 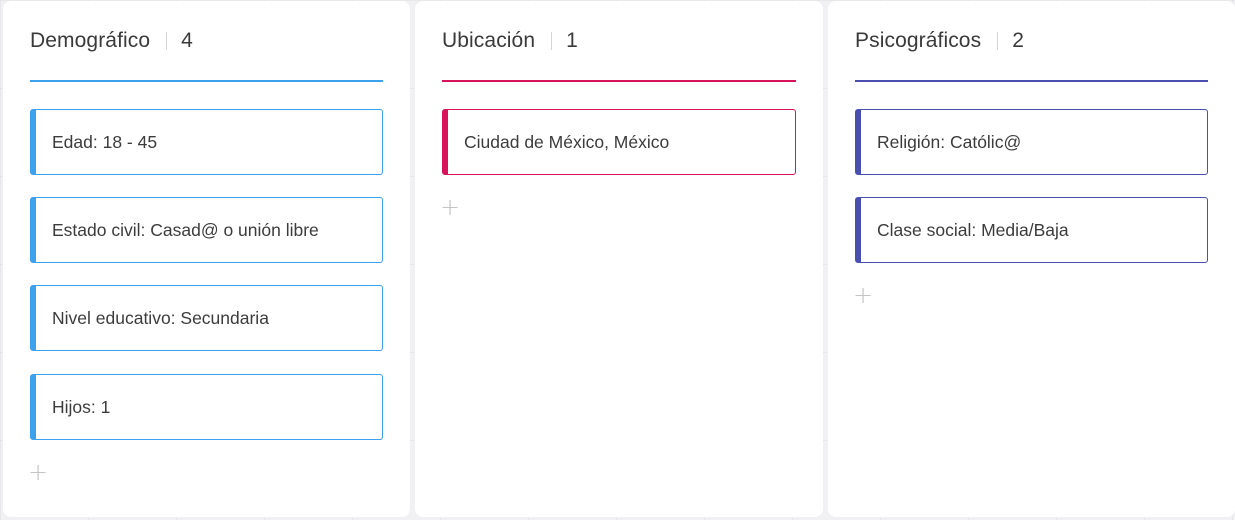 I want to click on column-title: Demográfico, so click(x=90, y=41).